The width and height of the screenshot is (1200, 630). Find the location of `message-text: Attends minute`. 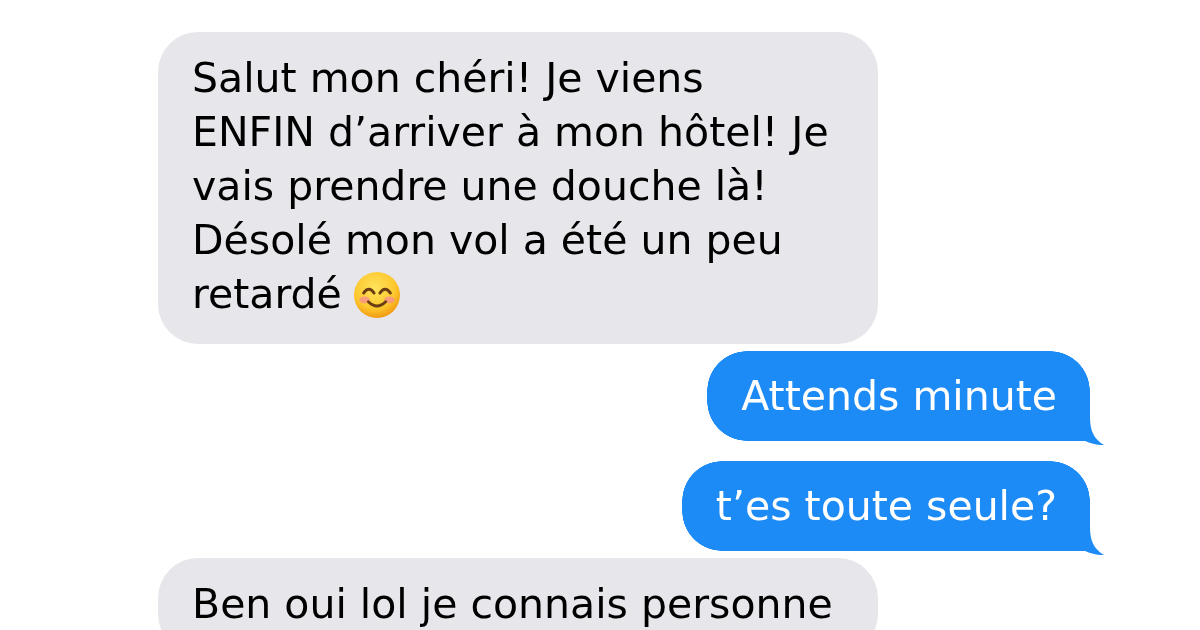

message-text: Attends minute is located at coordinates (899, 396).